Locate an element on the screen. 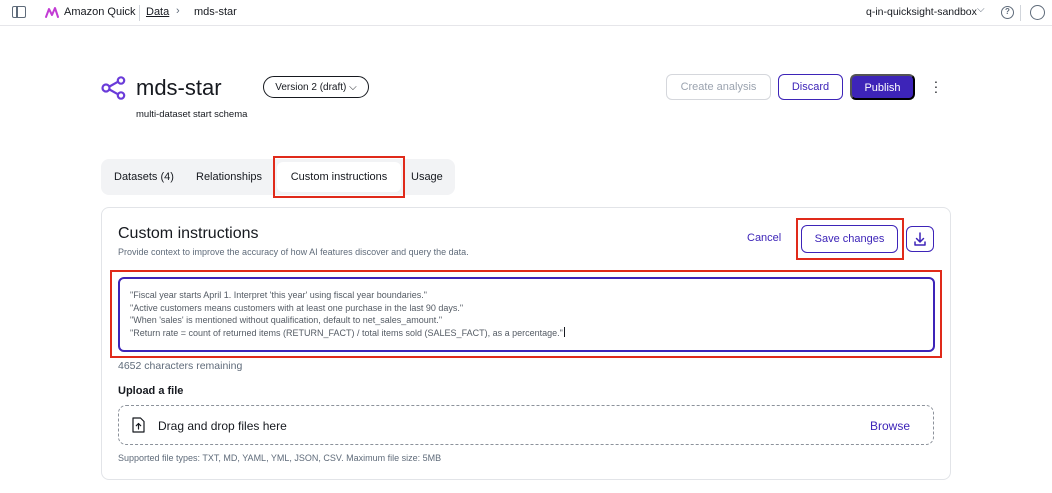  upload-file-icon is located at coordinates (138, 425).